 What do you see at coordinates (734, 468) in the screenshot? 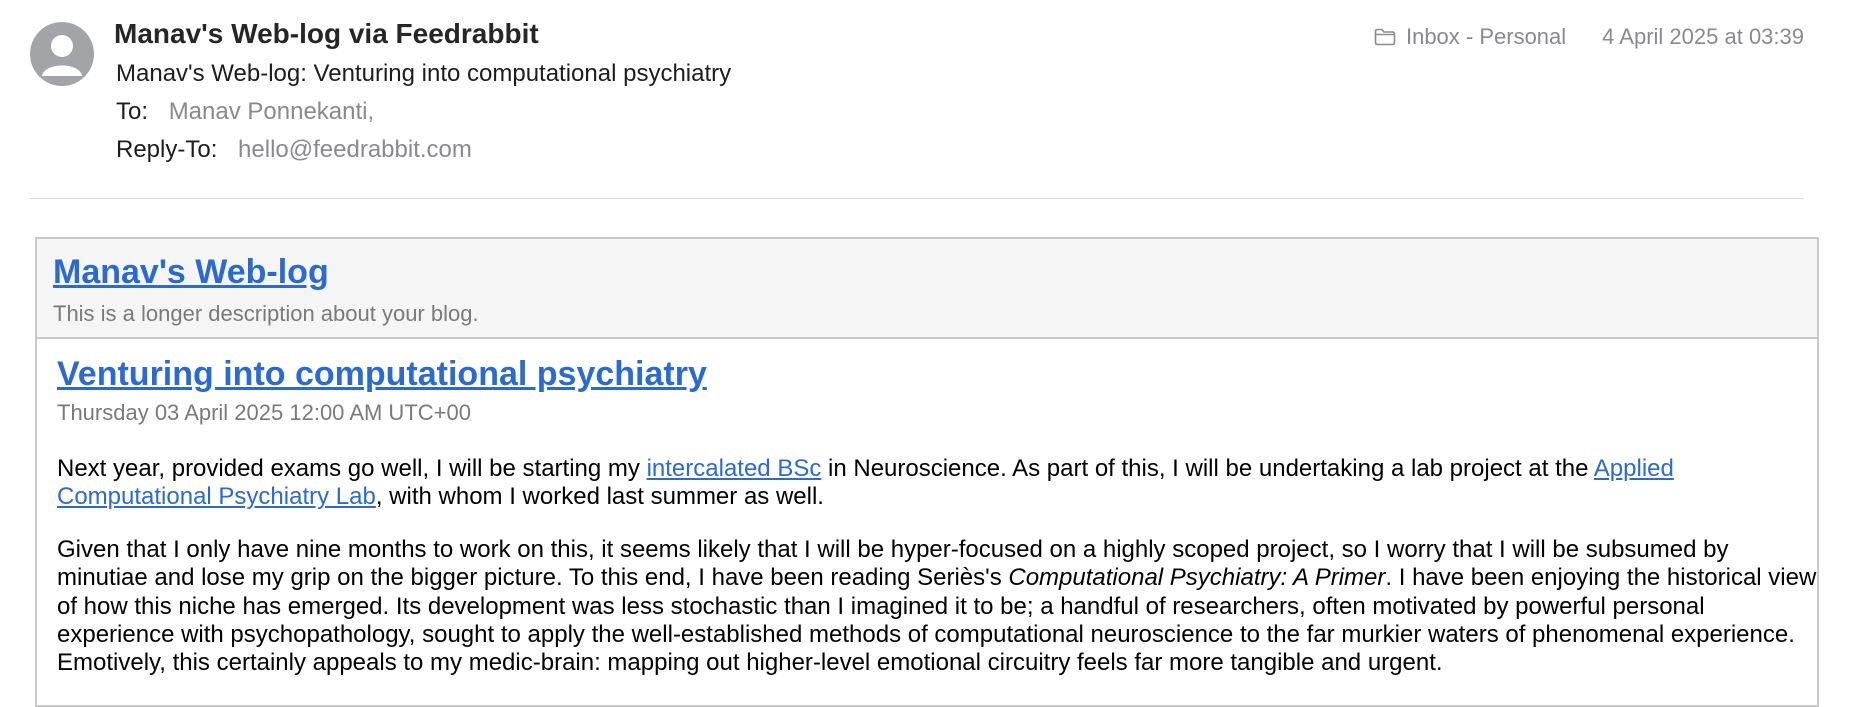
I see `intercalated-bsc-link: intercalated BSc` at bounding box center [734, 468].